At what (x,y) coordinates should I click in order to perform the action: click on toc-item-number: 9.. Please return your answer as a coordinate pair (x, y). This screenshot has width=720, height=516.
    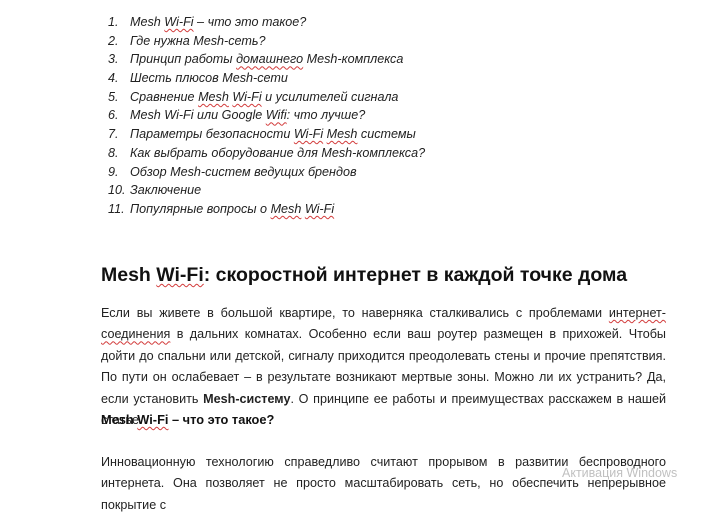
    Looking at the image, I should click on (113, 171).